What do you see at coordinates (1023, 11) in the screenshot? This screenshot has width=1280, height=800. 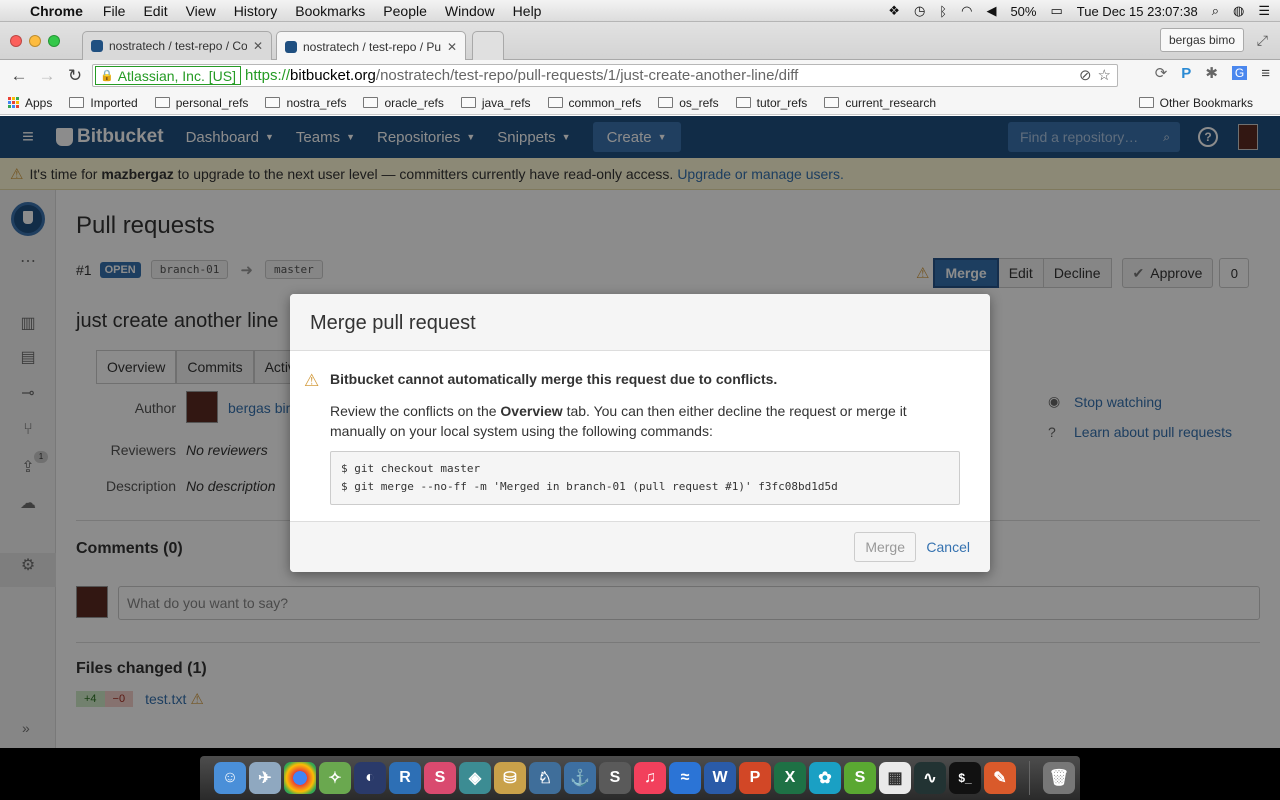 I see `battery-percent: 50%` at bounding box center [1023, 11].